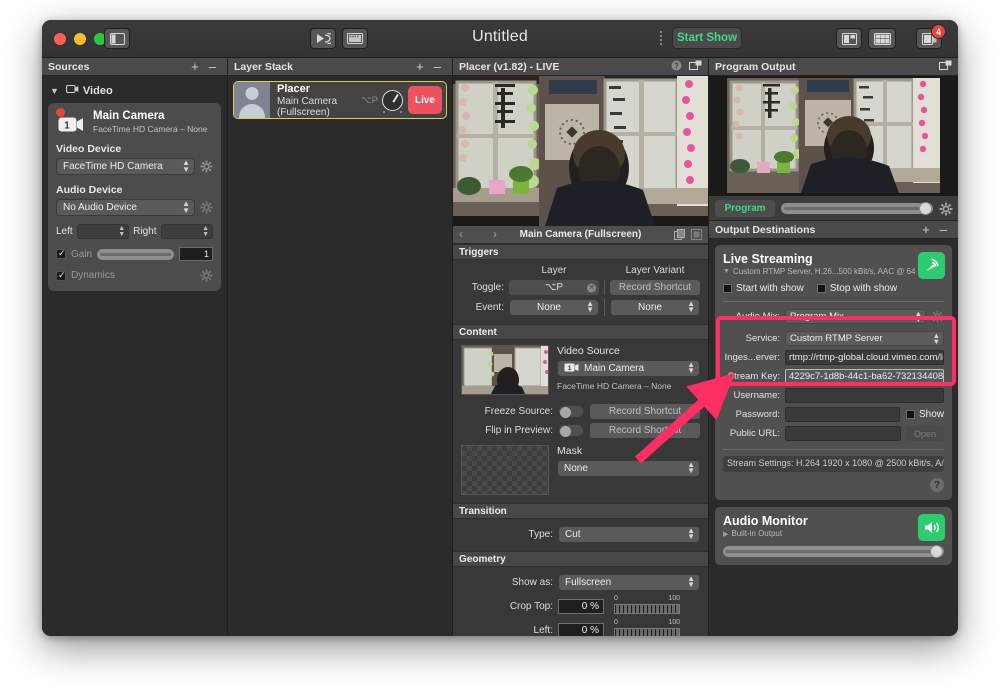 The height and width of the screenshot is (693, 1000). What do you see at coordinates (679, 236) in the screenshot?
I see `duplicate-icon` at bounding box center [679, 236].